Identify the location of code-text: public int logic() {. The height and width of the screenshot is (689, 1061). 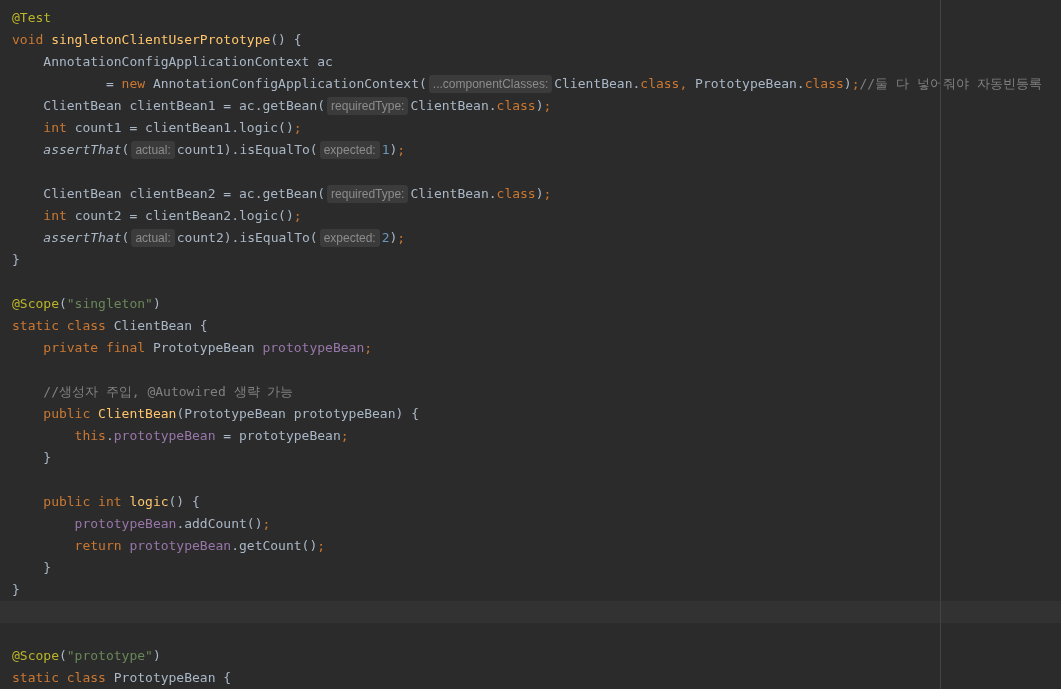
(121, 502).